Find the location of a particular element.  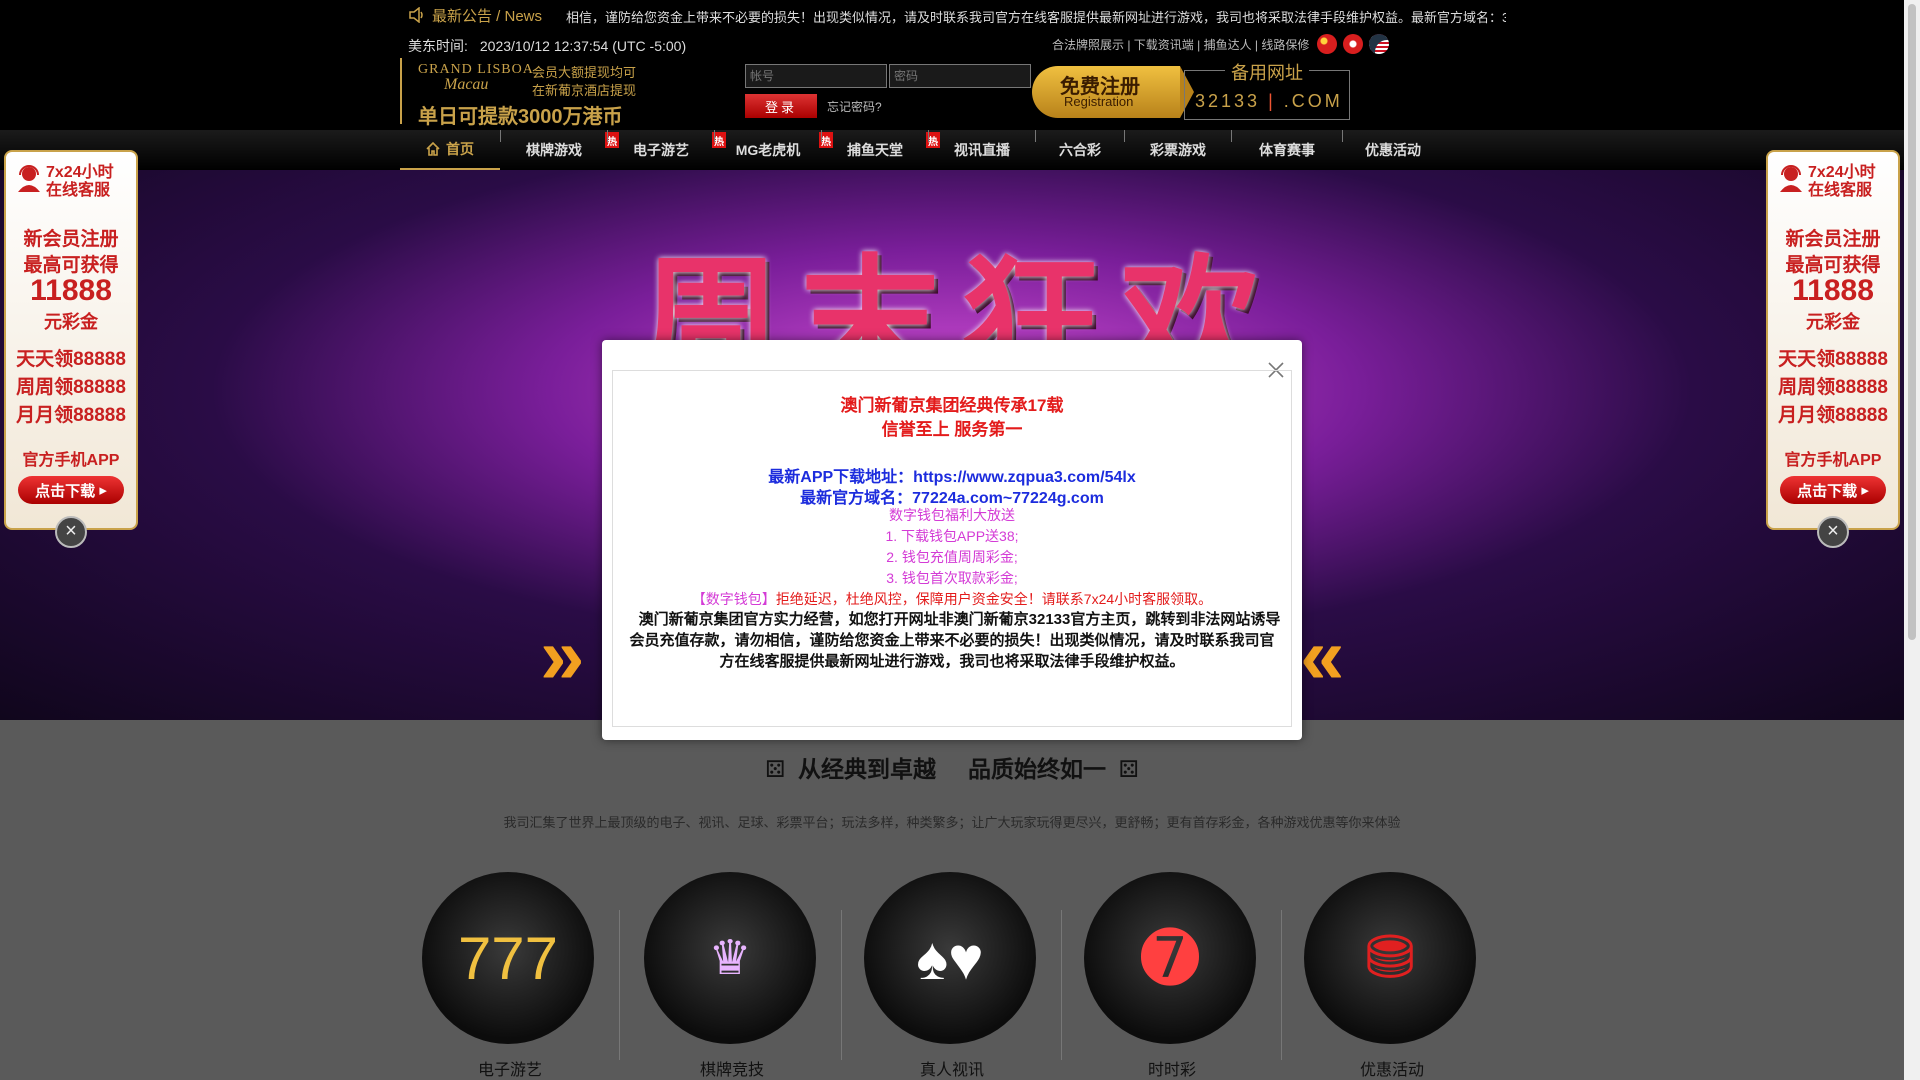

card-girl-icon: ♛ is located at coordinates (730, 958).